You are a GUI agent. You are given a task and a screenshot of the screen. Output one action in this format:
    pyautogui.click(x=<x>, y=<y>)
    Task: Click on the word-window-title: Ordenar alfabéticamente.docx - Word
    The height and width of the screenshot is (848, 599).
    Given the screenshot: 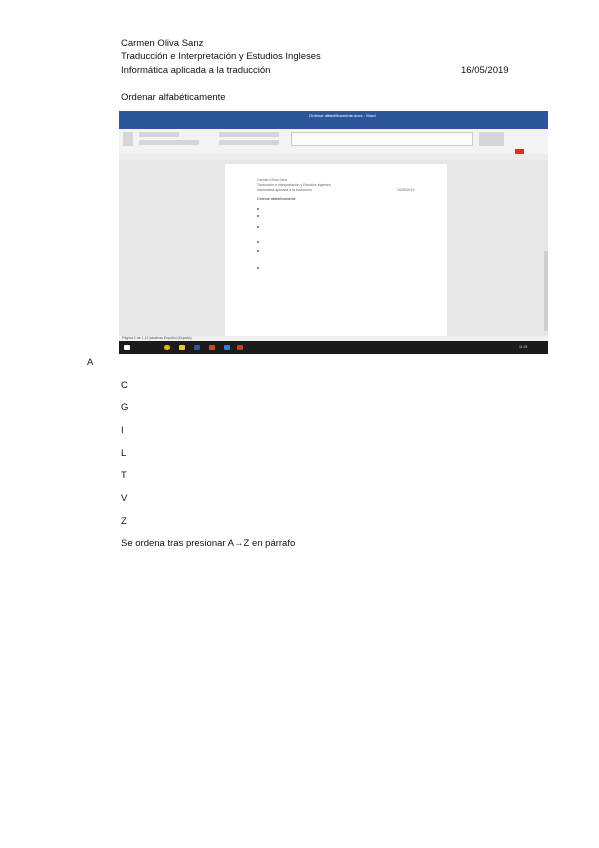 What is the action you would take?
    pyautogui.click(x=342, y=115)
    